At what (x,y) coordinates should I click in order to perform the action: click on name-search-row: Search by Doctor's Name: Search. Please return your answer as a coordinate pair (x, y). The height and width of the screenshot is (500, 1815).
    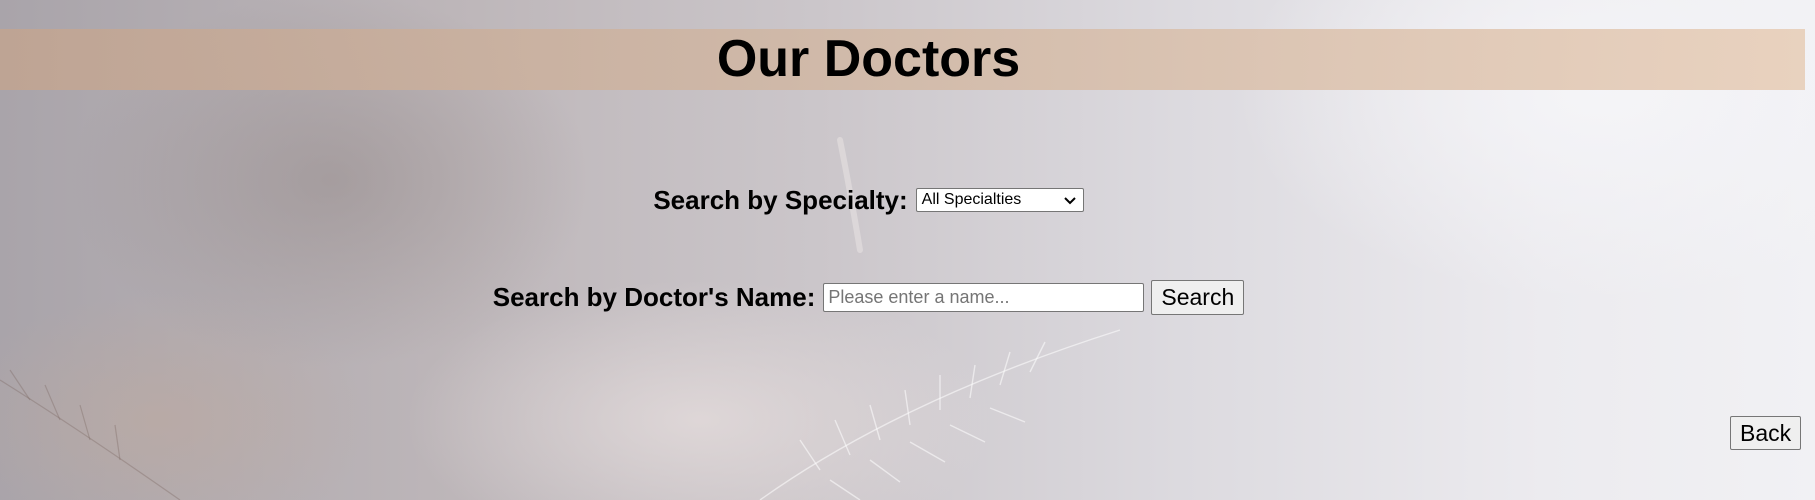
    Looking at the image, I should click on (868, 297).